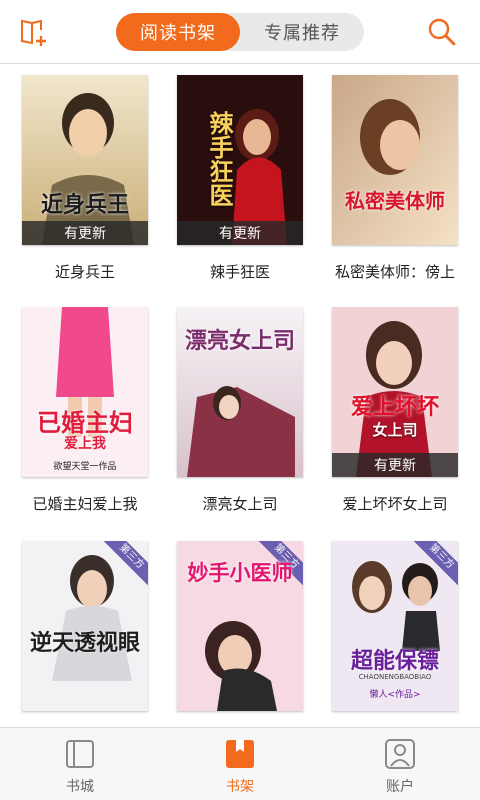  What do you see at coordinates (85, 626) in the screenshot?
I see `book-cover: 第三方 逆天透视眼` at bounding box center [85, 626].